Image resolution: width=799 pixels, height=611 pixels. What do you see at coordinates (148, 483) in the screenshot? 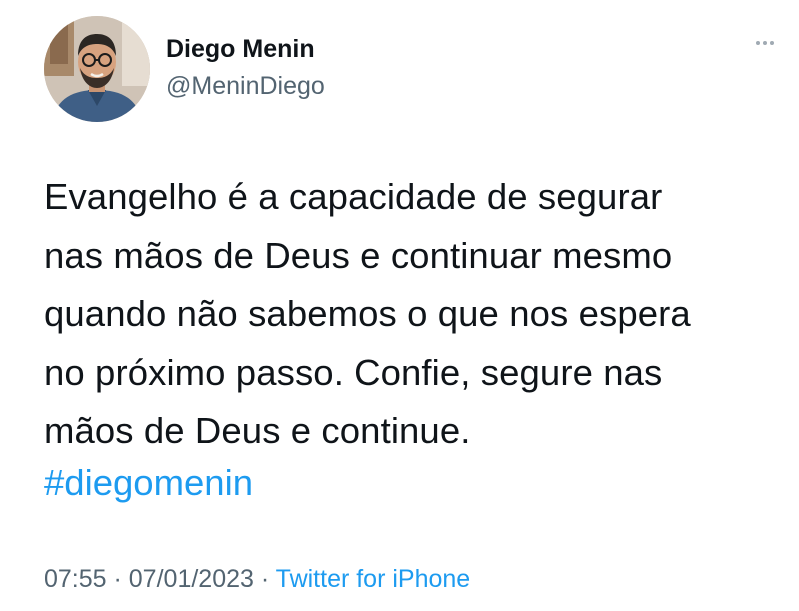
I see `hashtag-link: #diegomenin` at bounding box center [148, 483].